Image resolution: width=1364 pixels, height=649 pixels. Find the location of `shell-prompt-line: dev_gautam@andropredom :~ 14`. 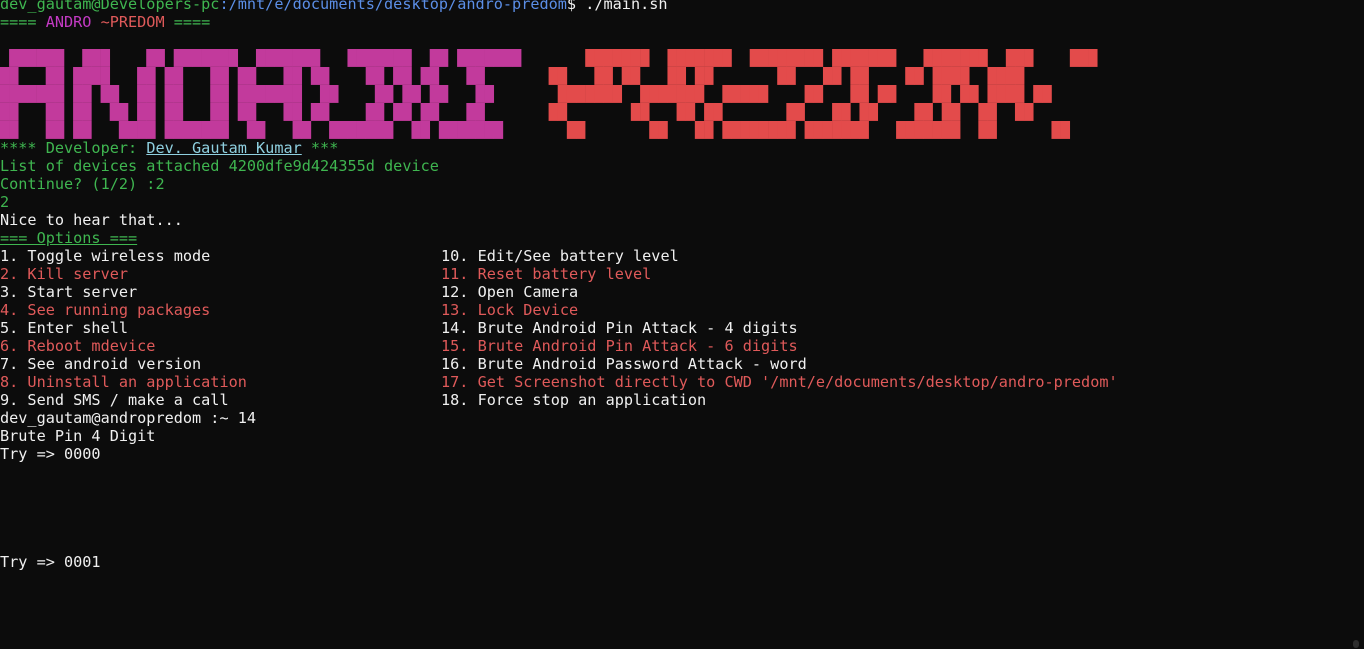

shell-prompt-line: dev_gautam@andropredom :~ 14 is located at coordinates (128, 418).